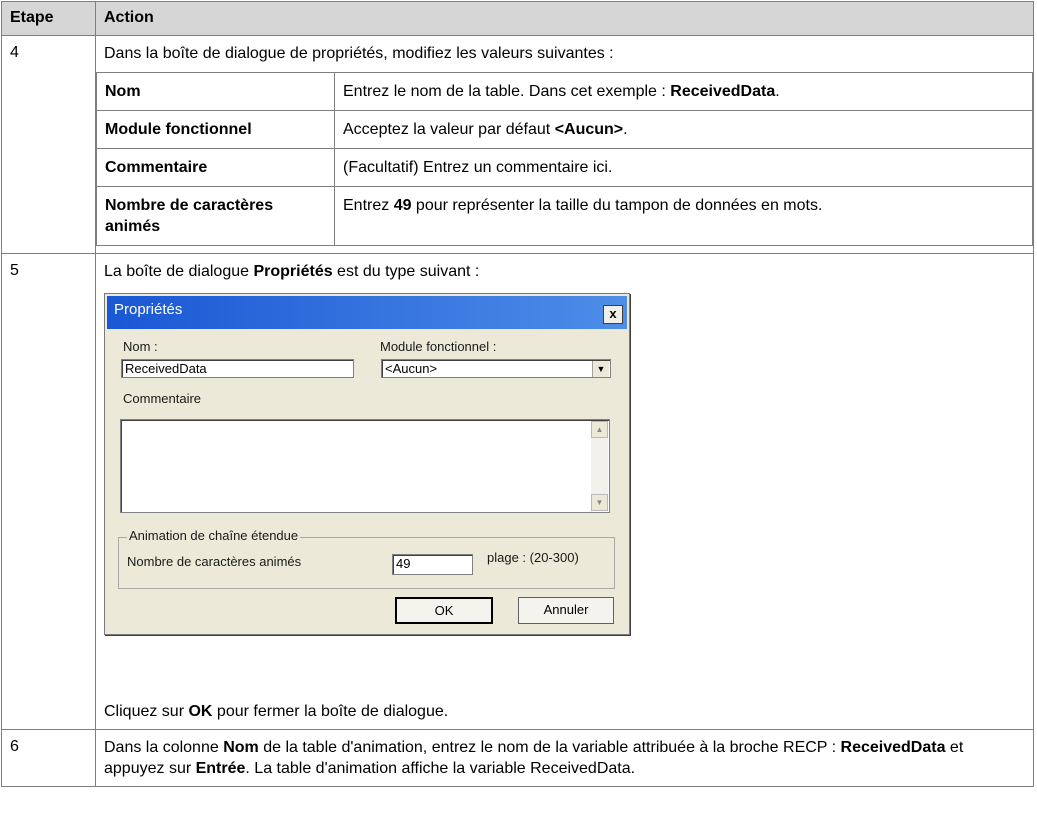 This screenshot has height=832, width=1037. I want to click on property-desc: Acceptez la valeur par défaut <Aucun>., so click(683, 129).